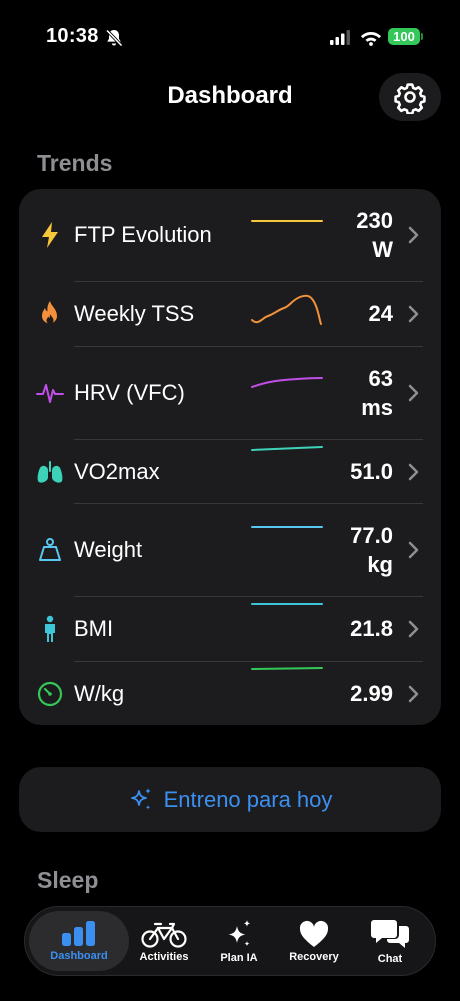 This screenshot has height=1001, width=460. Describe the element at coordinates (371, 39) in the screenshot. I see `wifi-icon` at that location.